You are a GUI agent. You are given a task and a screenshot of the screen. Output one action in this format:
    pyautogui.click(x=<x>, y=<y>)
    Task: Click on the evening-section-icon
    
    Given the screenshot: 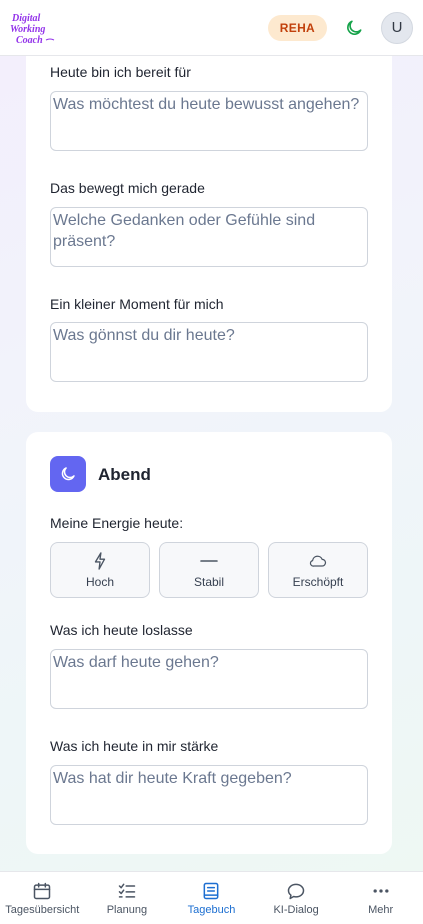 What is the action you would take?
    pyautogui.click(x=68, y=474)
    